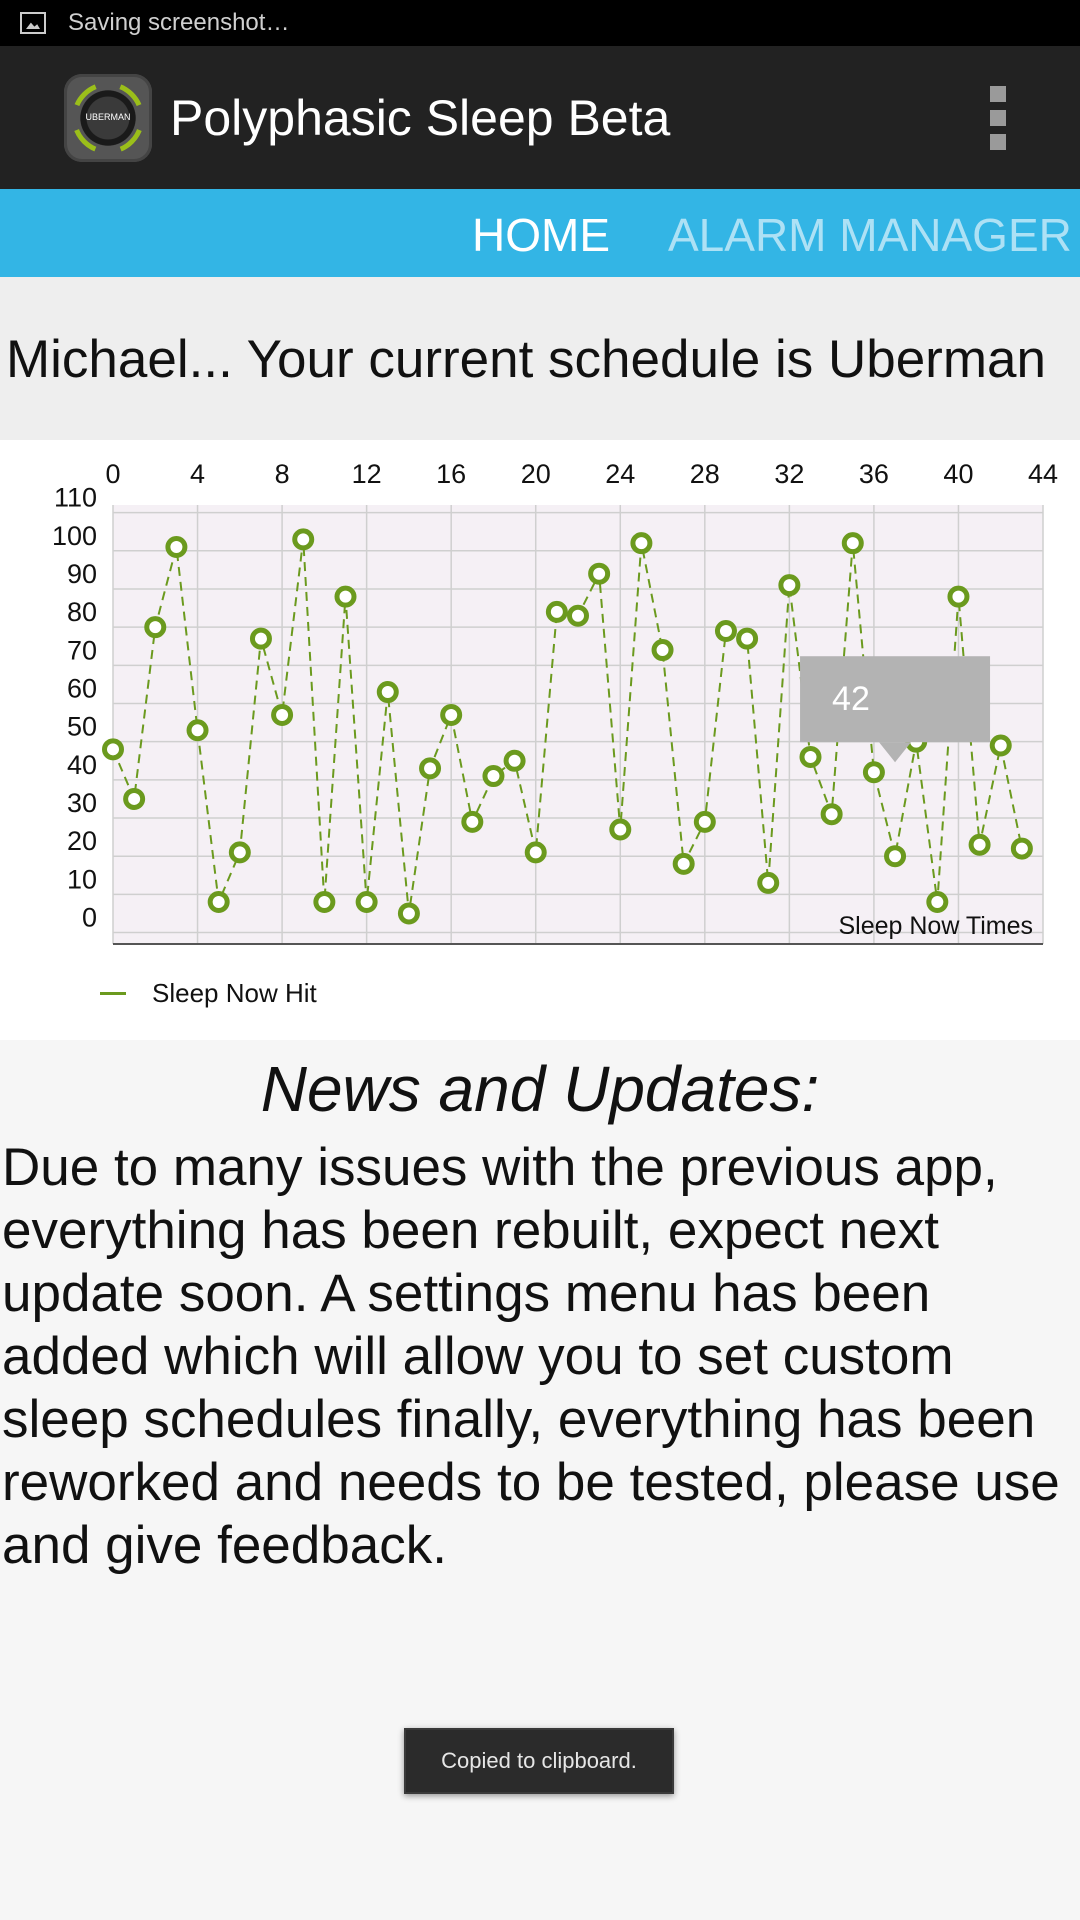 The image size is (1080, 1920). I want to click on x-tick-label: 20, so click(536, 474).